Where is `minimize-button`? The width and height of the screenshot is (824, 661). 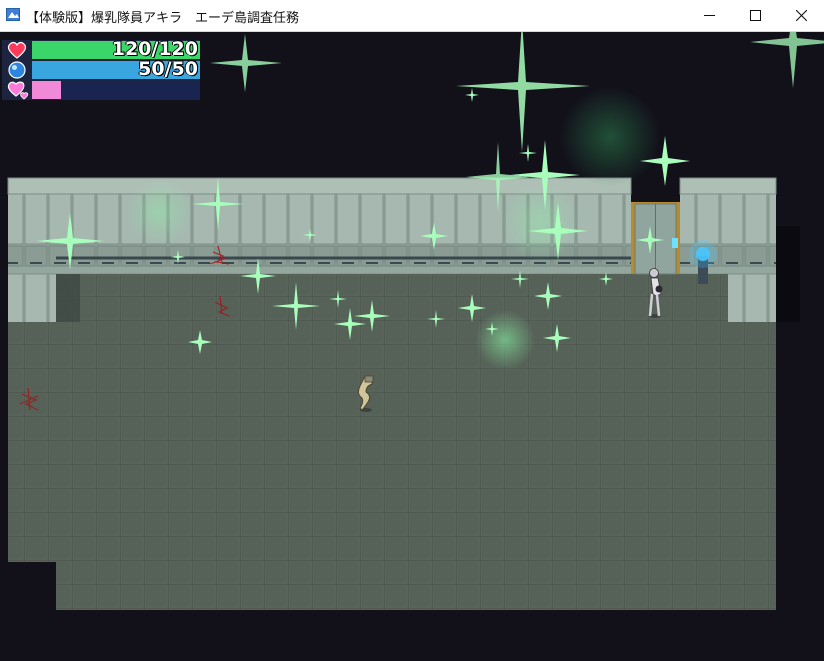
minimize-button is located at coordinates (709, 15).